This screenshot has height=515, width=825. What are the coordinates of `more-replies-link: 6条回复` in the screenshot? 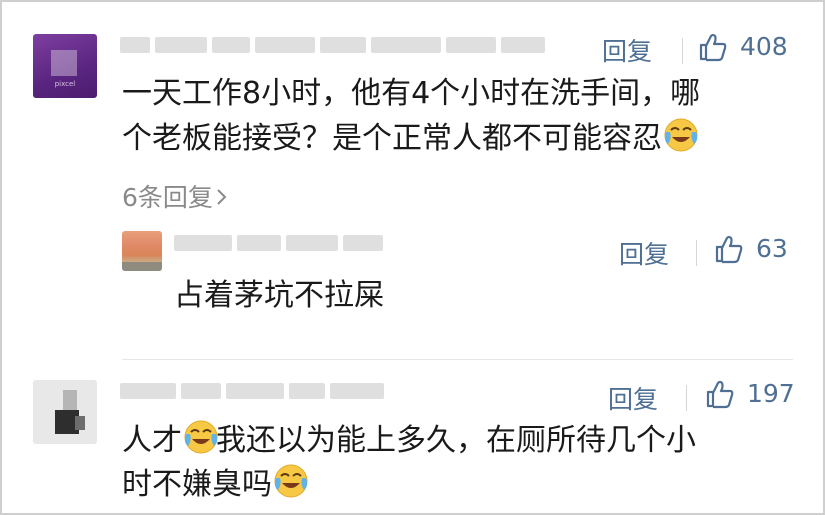 It's located at (175, 196).